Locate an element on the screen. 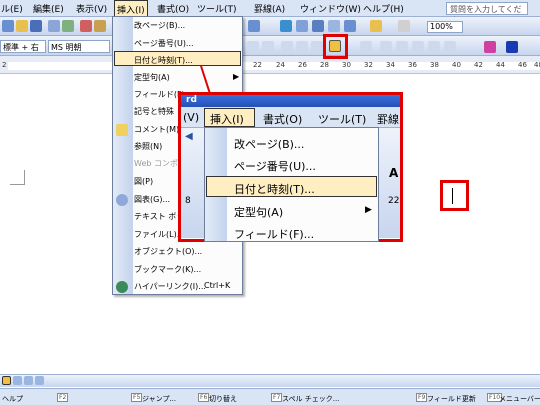  fkey-f10-label: メニューバー is located at coordinates (519, 399).